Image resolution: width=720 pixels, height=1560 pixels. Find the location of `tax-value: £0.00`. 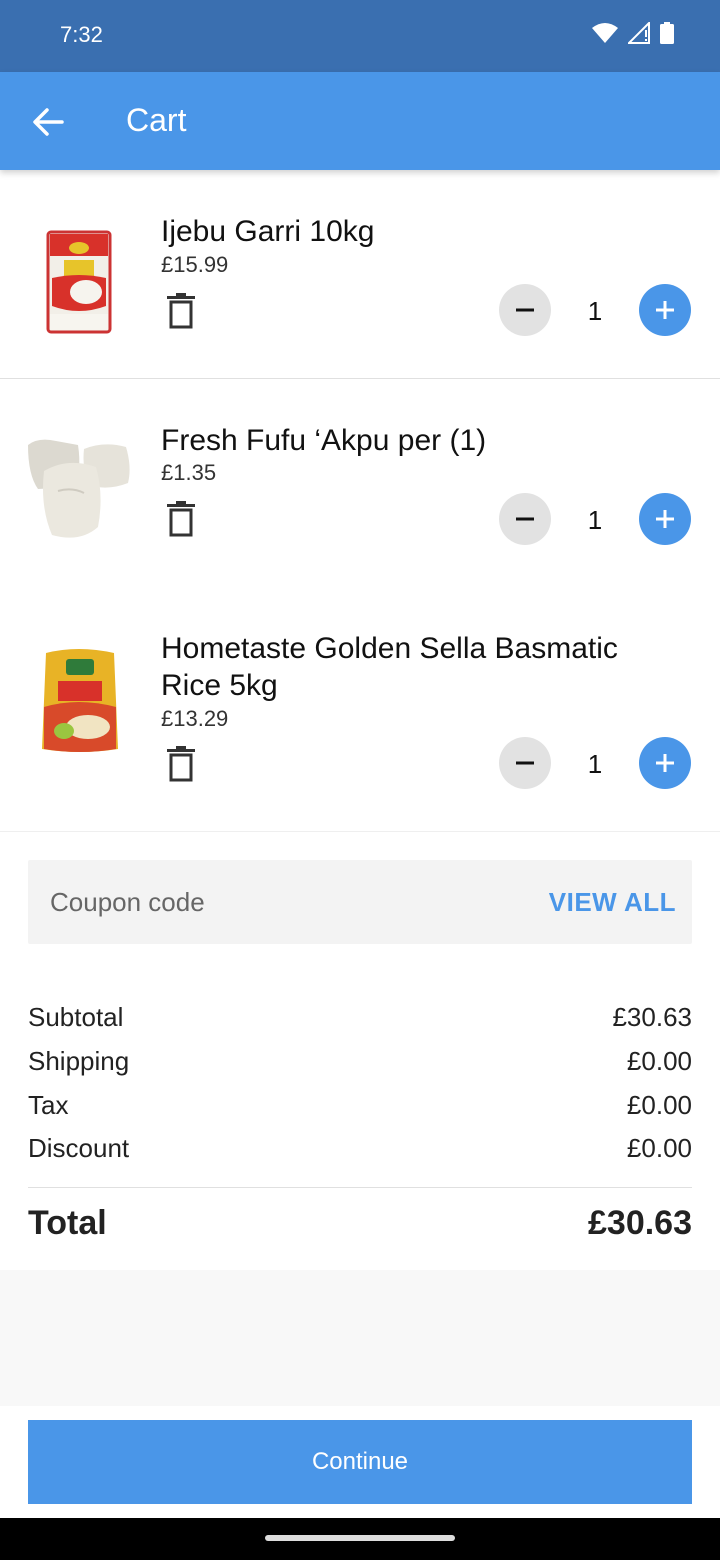

tax-value: £0.00 is located at coordinates (659, 1105).